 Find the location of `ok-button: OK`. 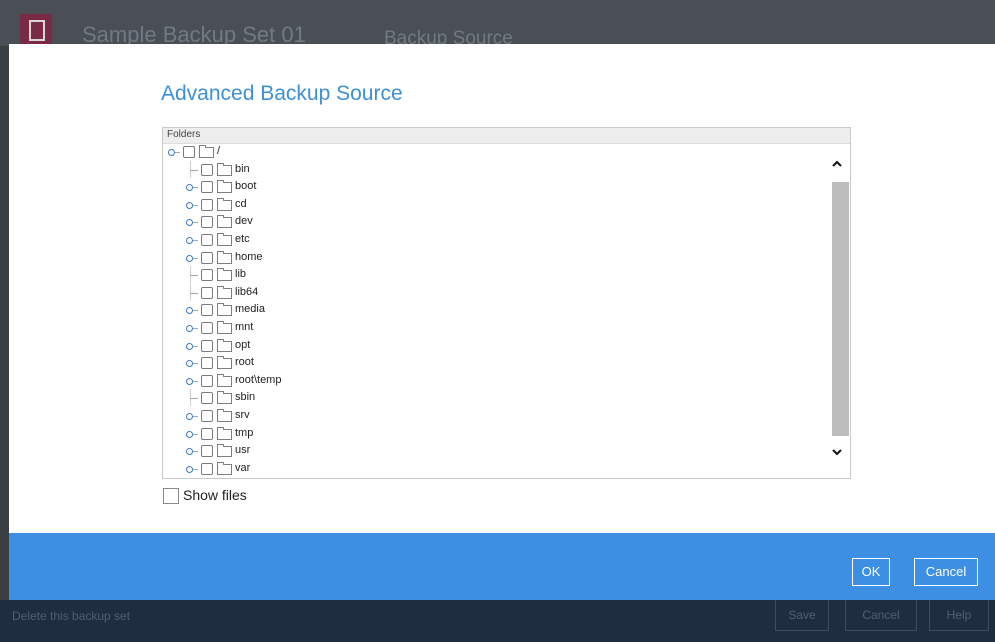

ok-button: OK is located at coordinates (871, 572).